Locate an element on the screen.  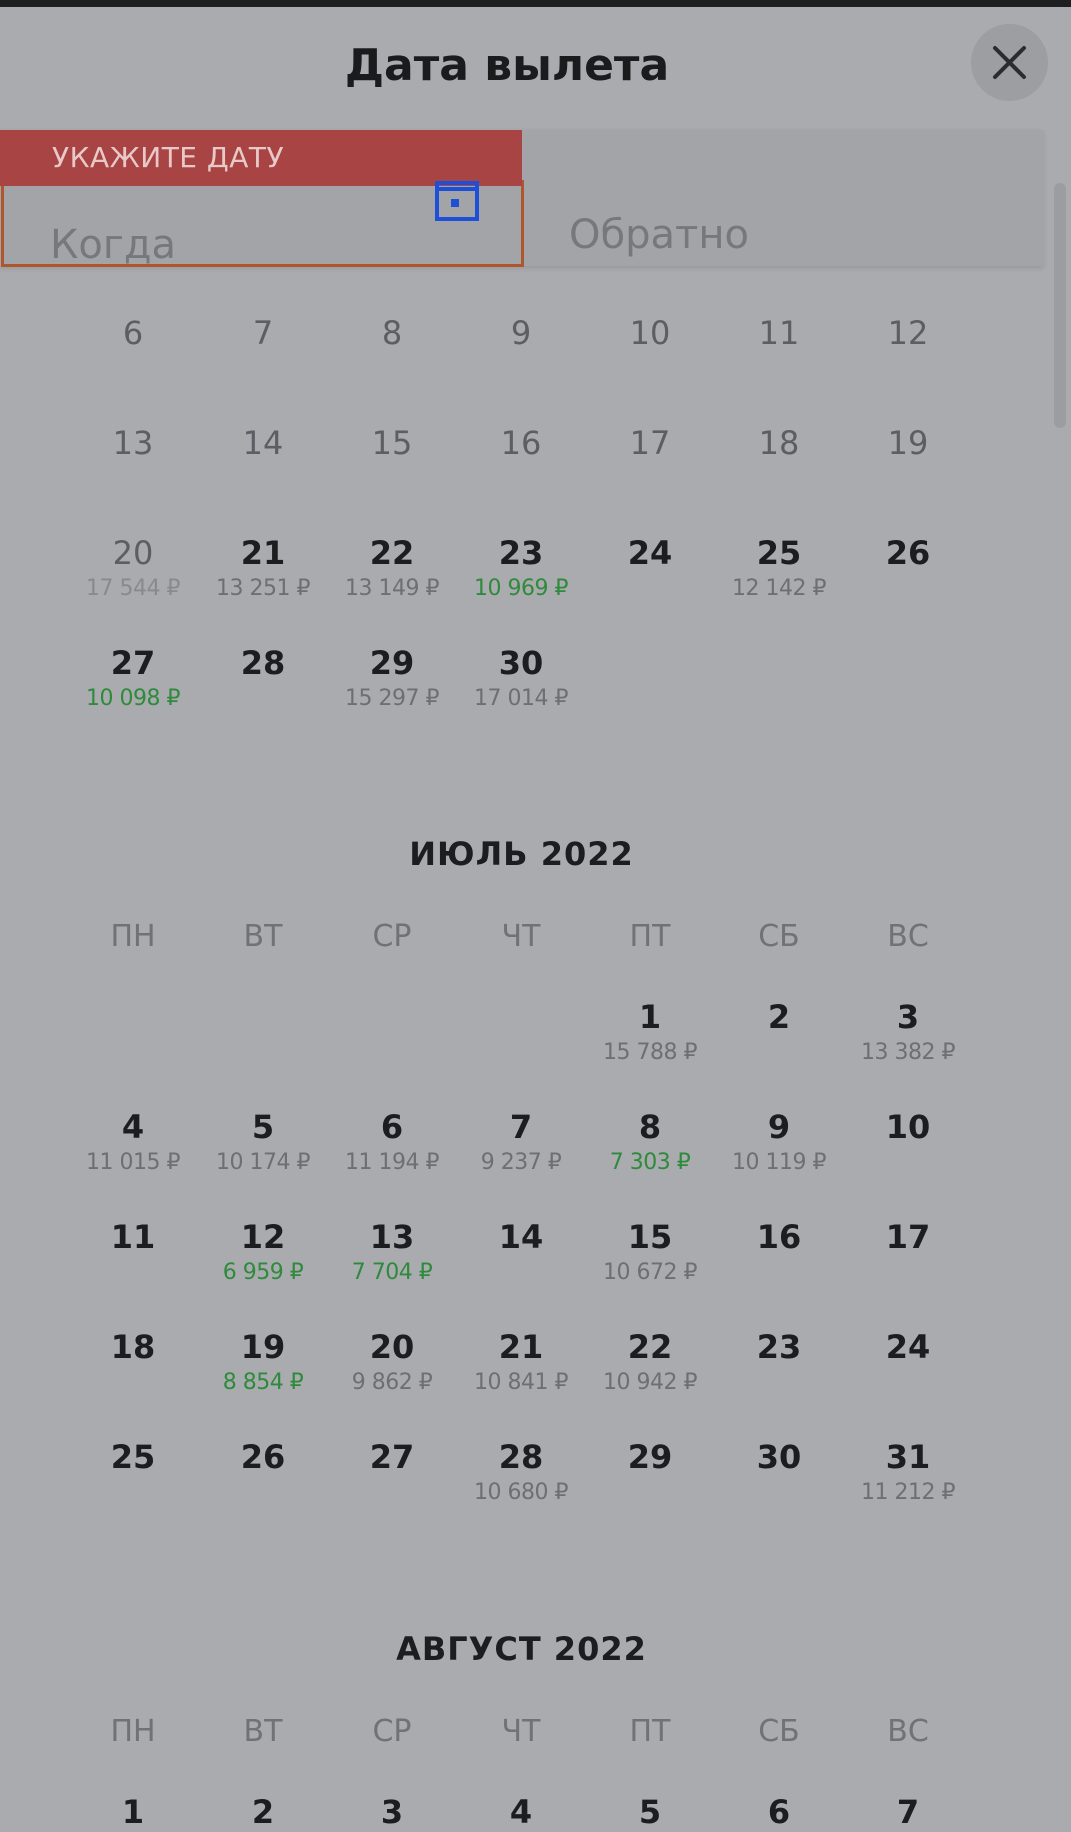
day-number: 6 is located at coordinates (392, 1127).